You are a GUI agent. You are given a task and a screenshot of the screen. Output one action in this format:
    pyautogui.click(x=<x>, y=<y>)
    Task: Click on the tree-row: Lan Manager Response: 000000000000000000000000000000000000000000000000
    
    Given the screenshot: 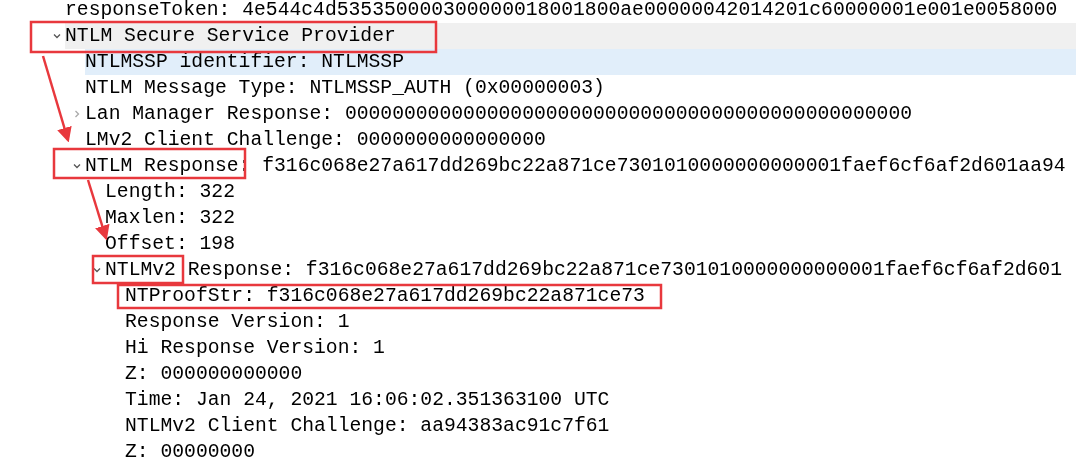 What is the action you would take?
    pyautogui.click(x=498, y=114)
    